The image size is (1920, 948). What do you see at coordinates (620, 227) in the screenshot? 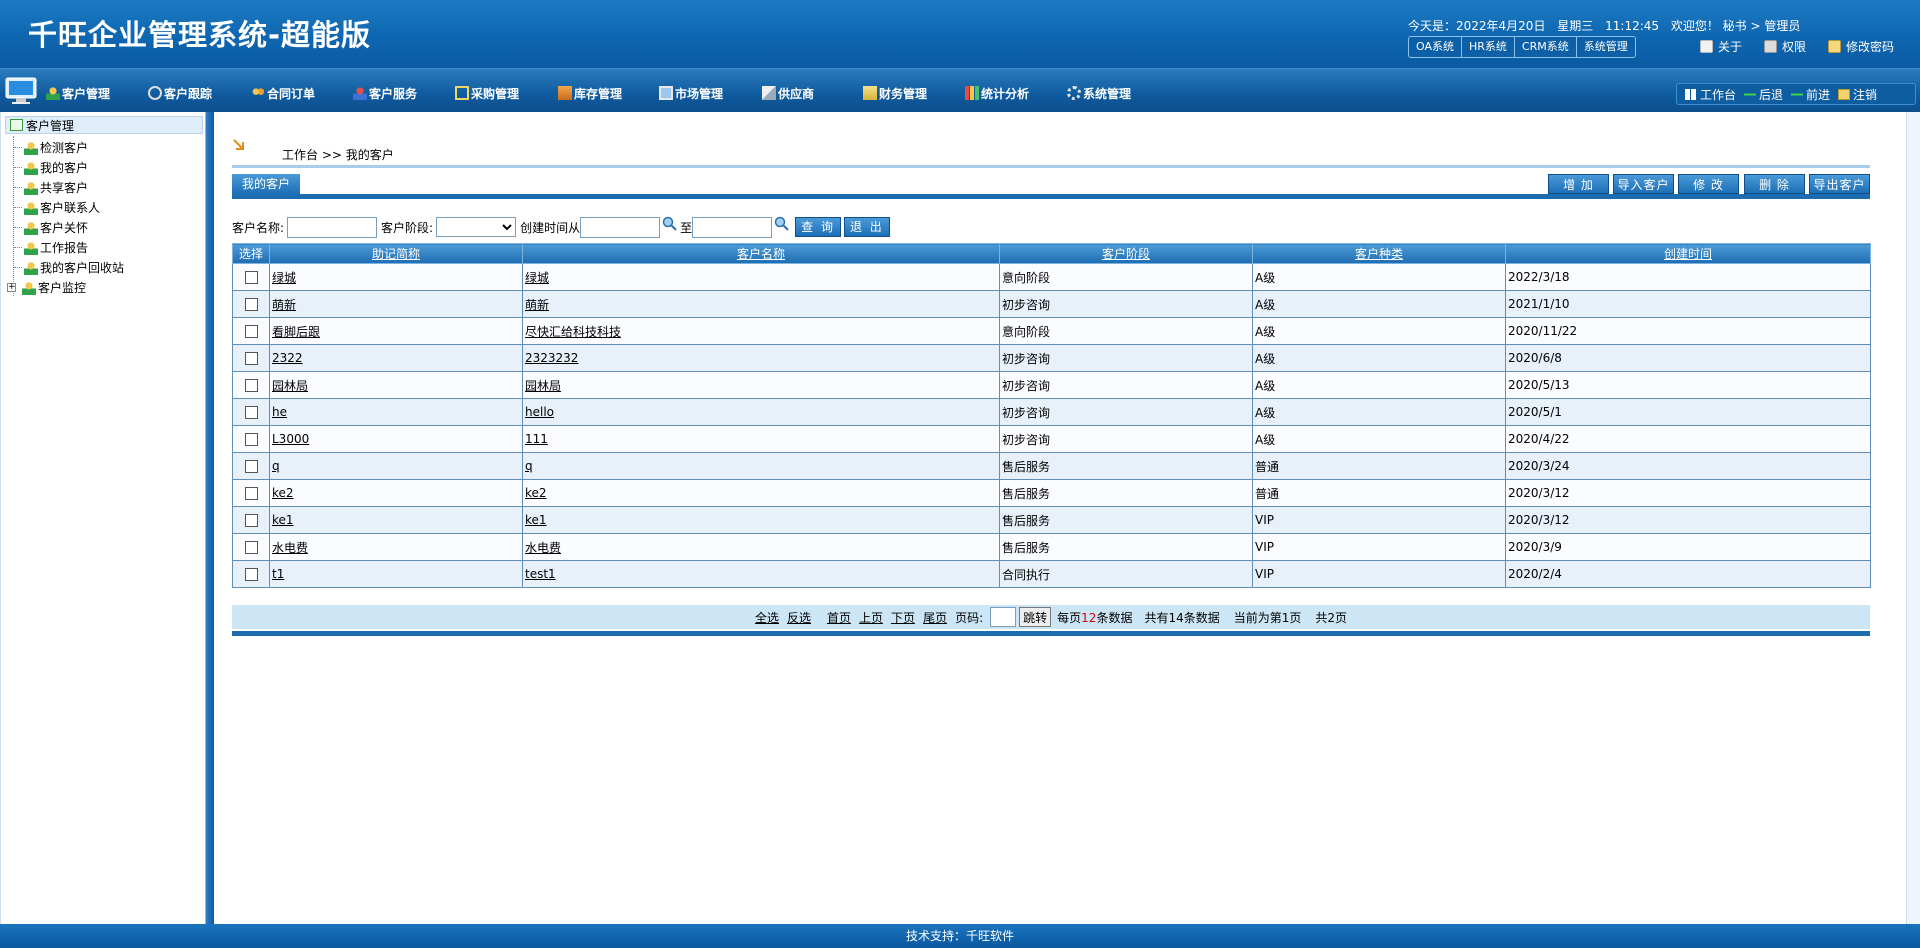
I see `time-from-input` at bounding box center [620, 227].